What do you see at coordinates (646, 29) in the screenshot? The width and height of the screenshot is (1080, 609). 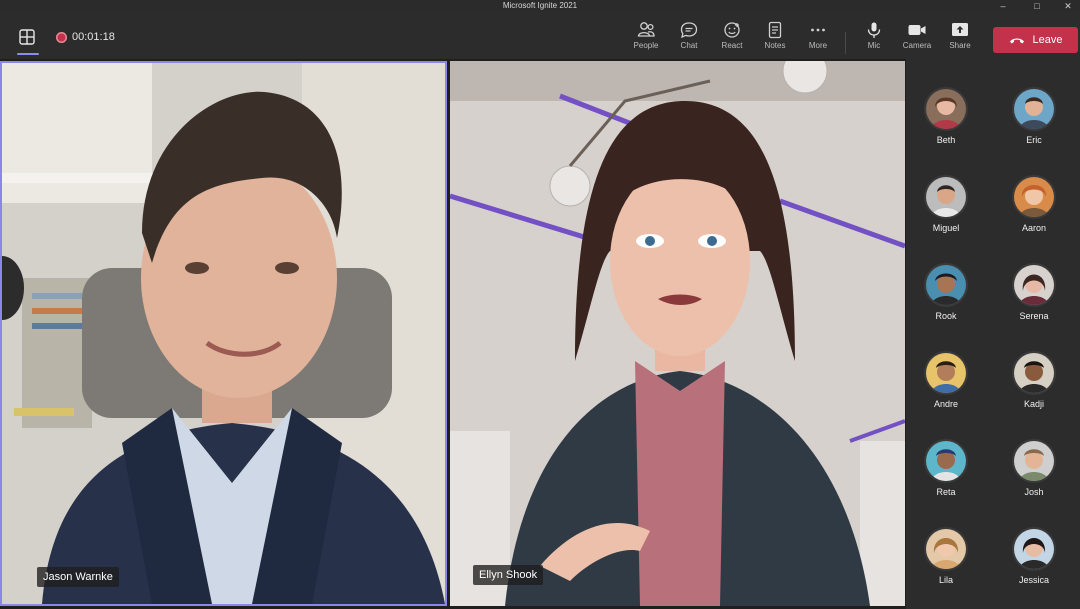 I see `people-icon` at bounding box center [646, 29].